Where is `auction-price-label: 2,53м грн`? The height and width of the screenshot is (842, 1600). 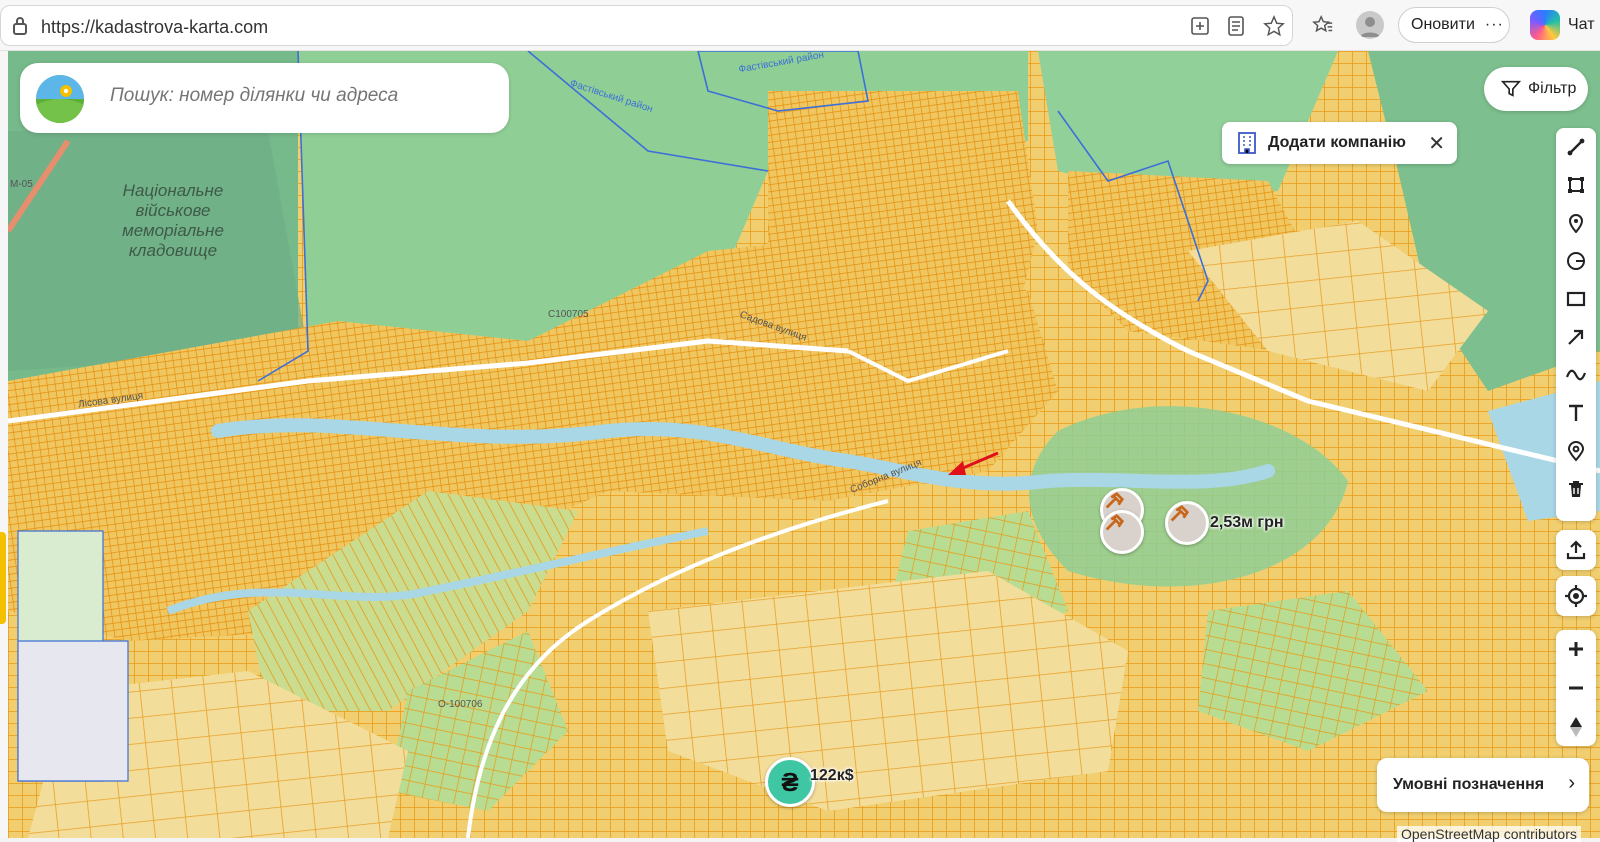
auction-price-label: 2,53м грн is located at coordinates (1247, 523).